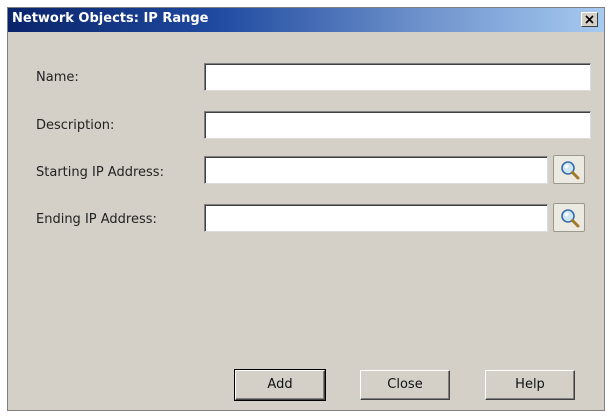 The image size is (612, 418). Describe the element at coordinates (306, 20) in the screenshot. I see `title-bar: Network Objects: IP Range` at that location.